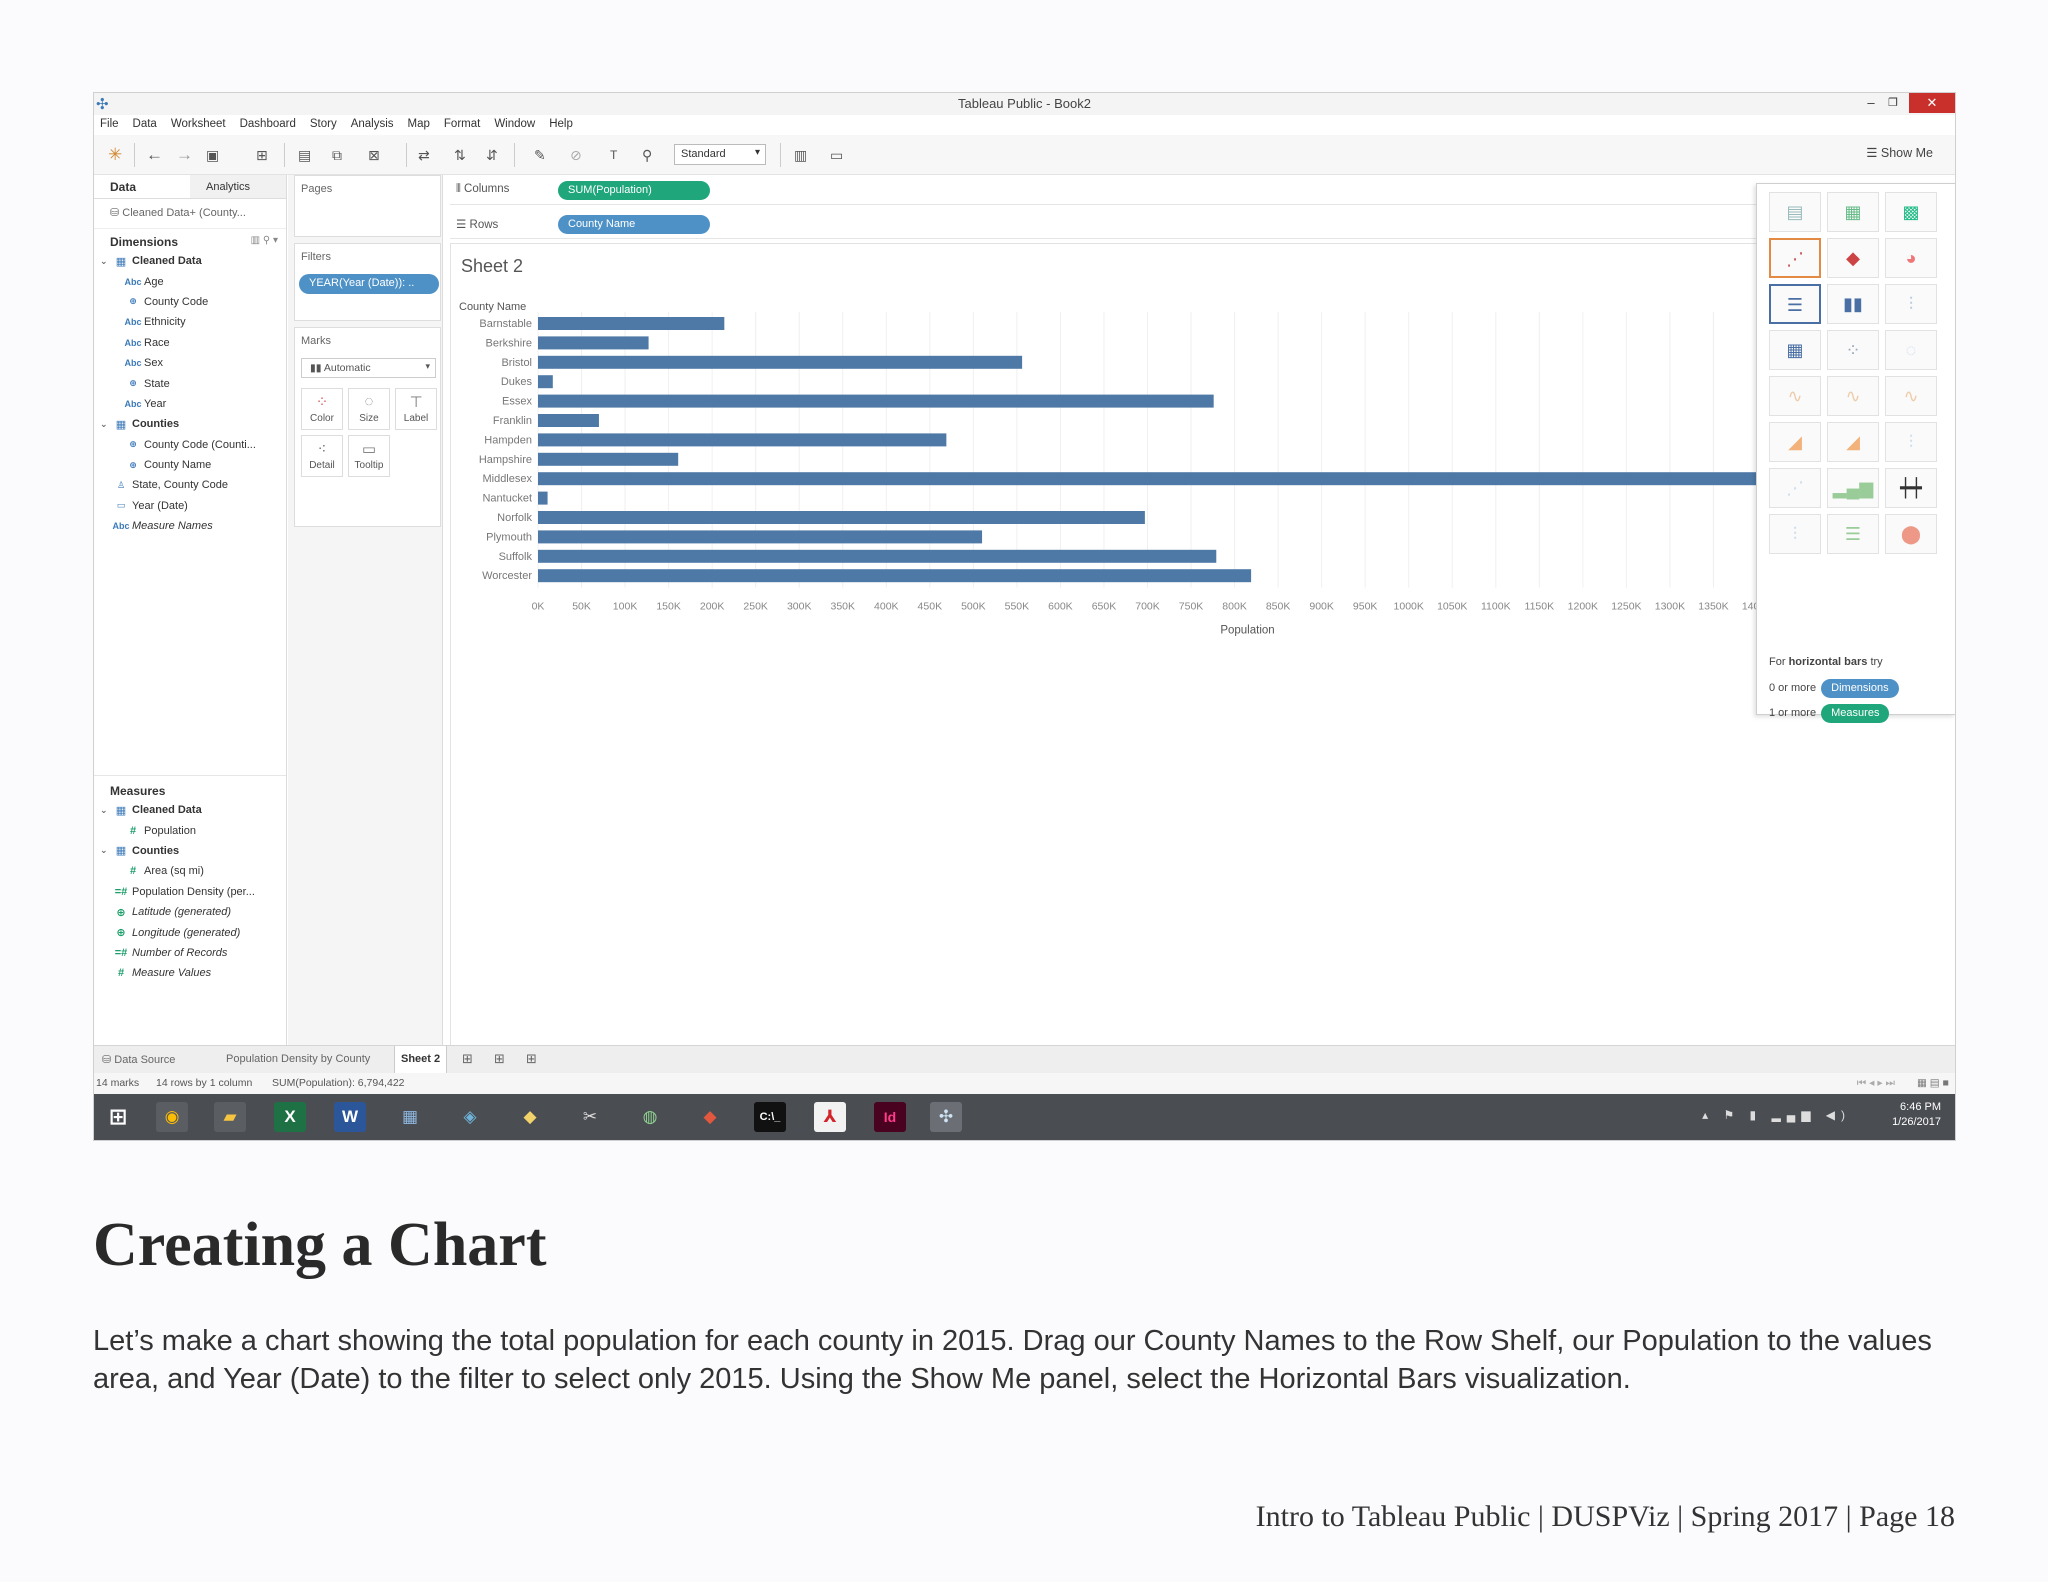 This screenshot has width=2048, height=1582. Describe the element at coordinates (492, 155) in the screenshot. I see `sort-descending-icon: ⇵` at that location.